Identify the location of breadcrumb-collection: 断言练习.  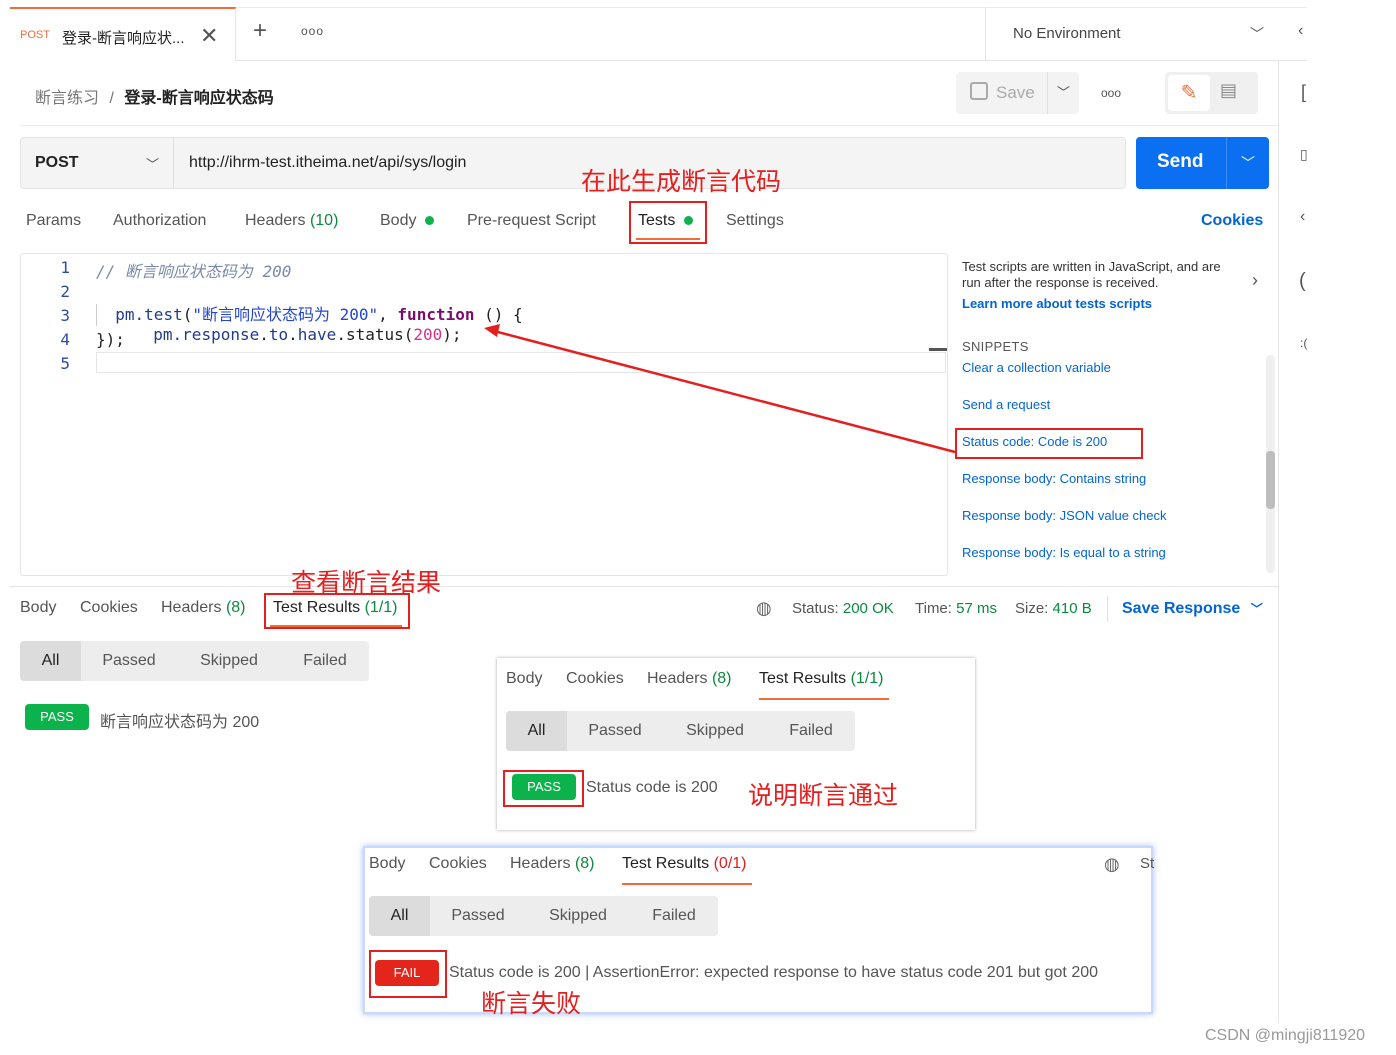
(67, 98).